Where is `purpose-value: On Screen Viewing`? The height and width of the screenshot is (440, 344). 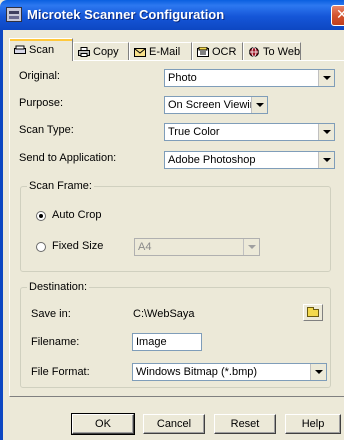 purpose-value: On Screen Viewing is located at coordinates (215, 105).